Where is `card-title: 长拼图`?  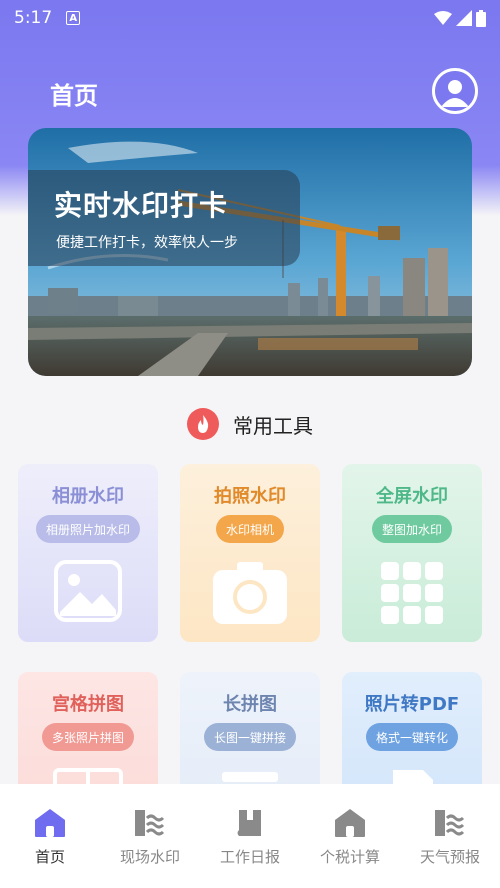 card-title: 长拼图 is located at coordinates (250, 704).